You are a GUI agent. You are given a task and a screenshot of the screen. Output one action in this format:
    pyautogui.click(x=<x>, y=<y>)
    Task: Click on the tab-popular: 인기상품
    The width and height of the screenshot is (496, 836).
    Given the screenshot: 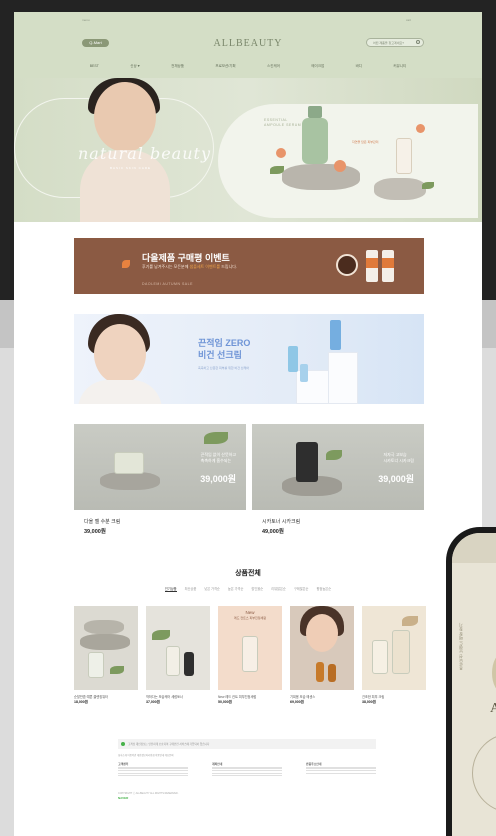 What is the action you would take?
    pyautogui.click(x=170, y=589)
    